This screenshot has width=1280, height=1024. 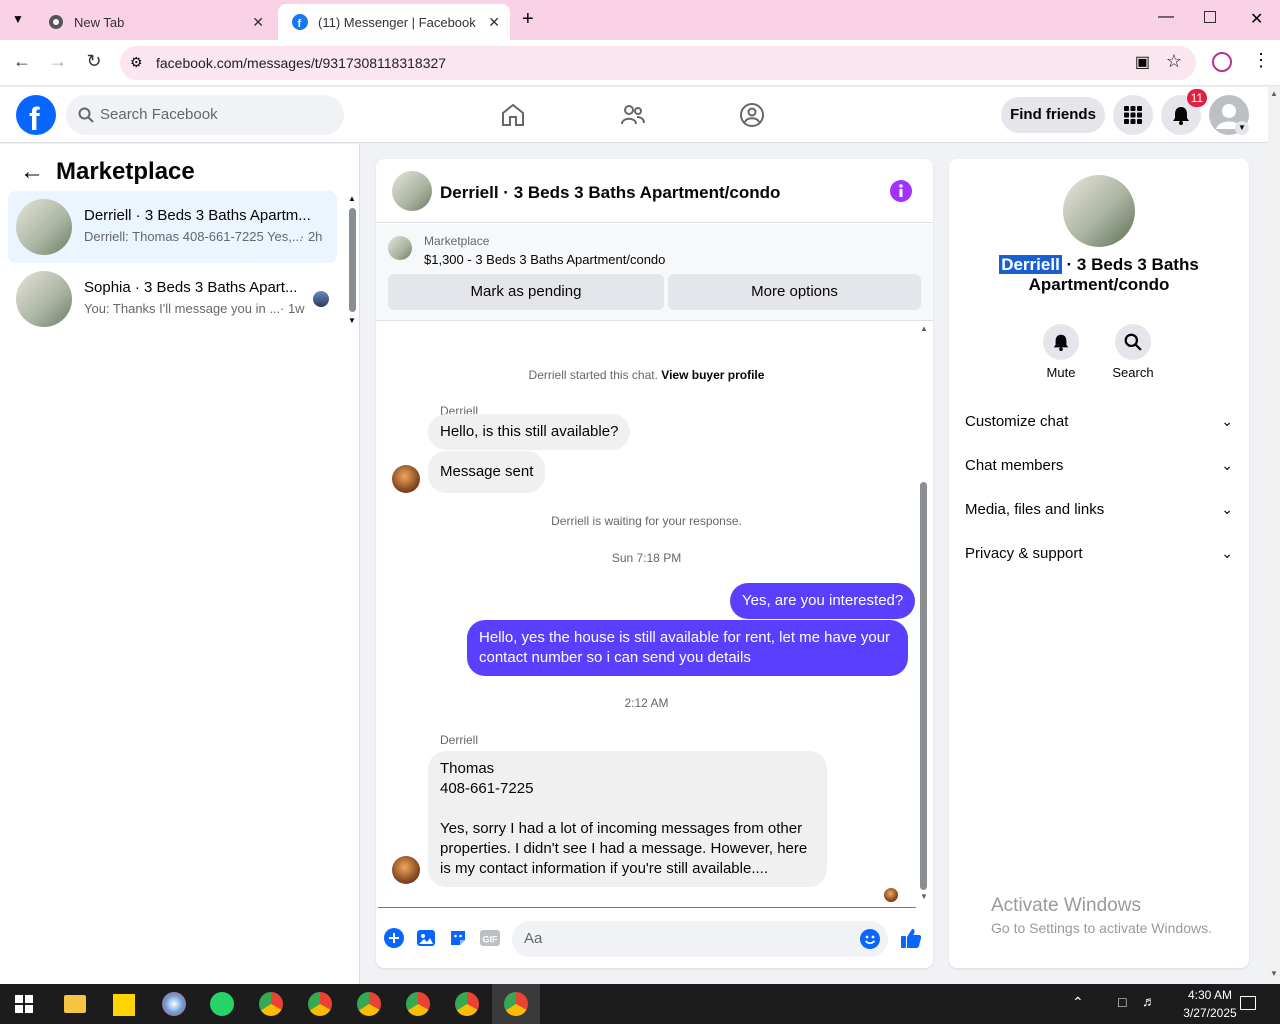 What do you see at coordinates (487, 472) in the screenshot?
I see `message-bubble: Message sent` at bounding box center [487, 472].